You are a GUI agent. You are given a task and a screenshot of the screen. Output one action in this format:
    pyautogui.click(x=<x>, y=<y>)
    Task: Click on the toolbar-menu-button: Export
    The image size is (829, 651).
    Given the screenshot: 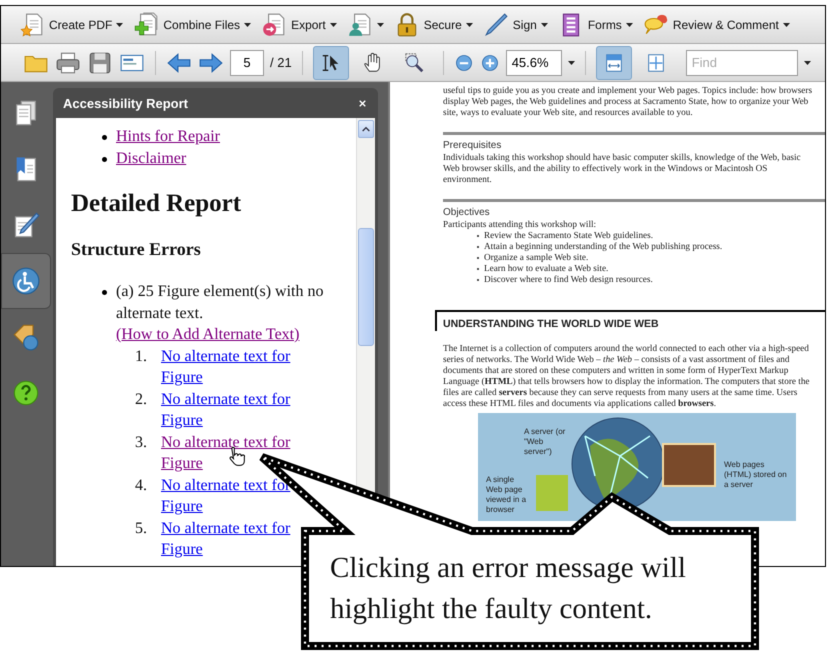 What is the action you would take?
    pyautogui.click(x=299, y=25)
    